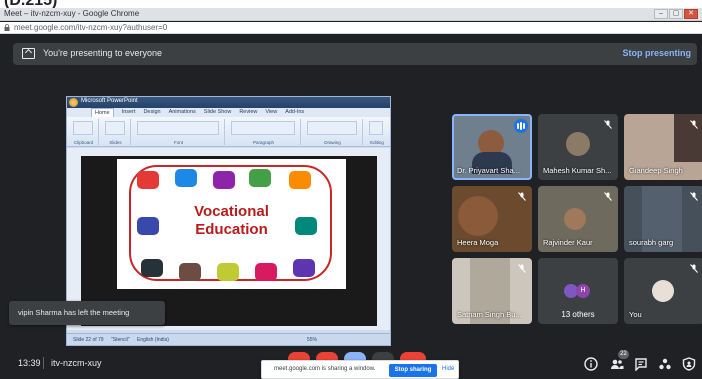 This screenshot has width=702, height=379. What do you see at coordinates (591, 364) in the screenshot?
I see `info-icon` at bounding box center [591, 364].